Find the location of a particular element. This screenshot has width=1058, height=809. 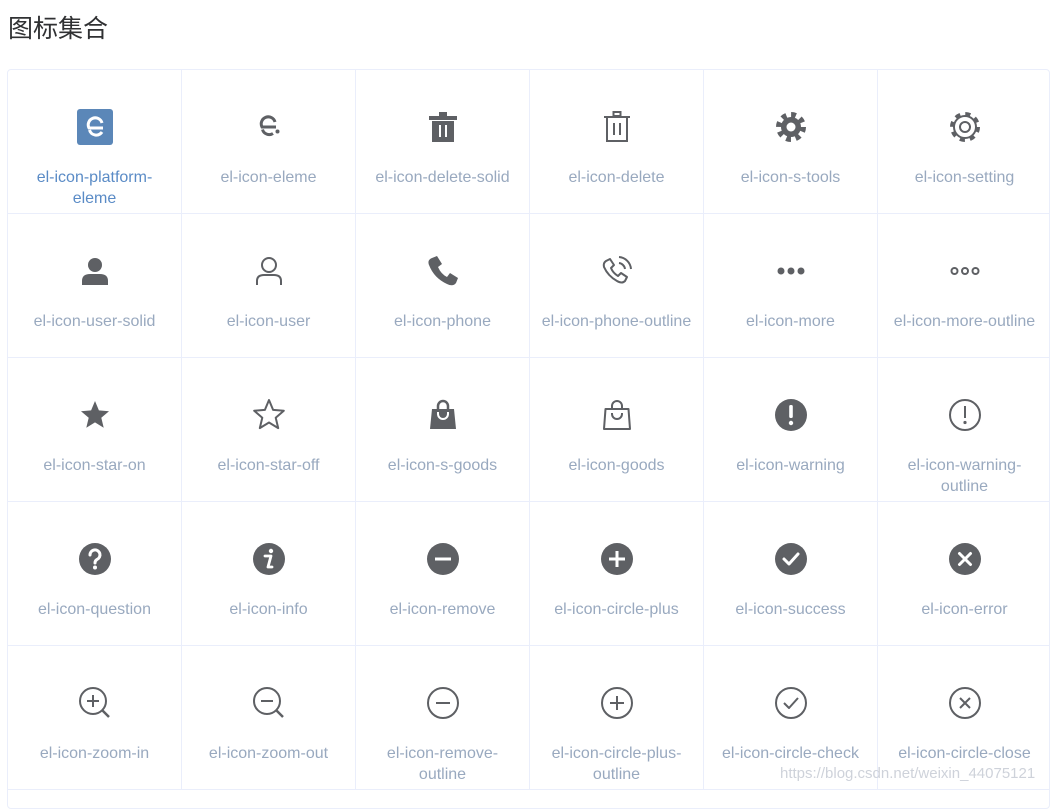

icon-label: el-icon-circle-plus- outline is located at coordinates (616, 764).